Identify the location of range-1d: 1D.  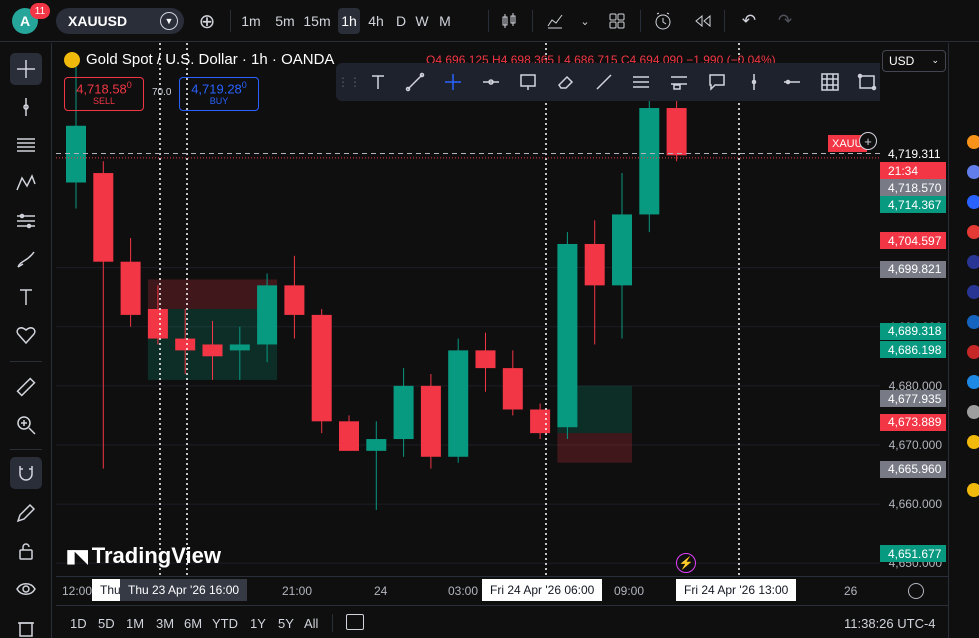
(78, 623).